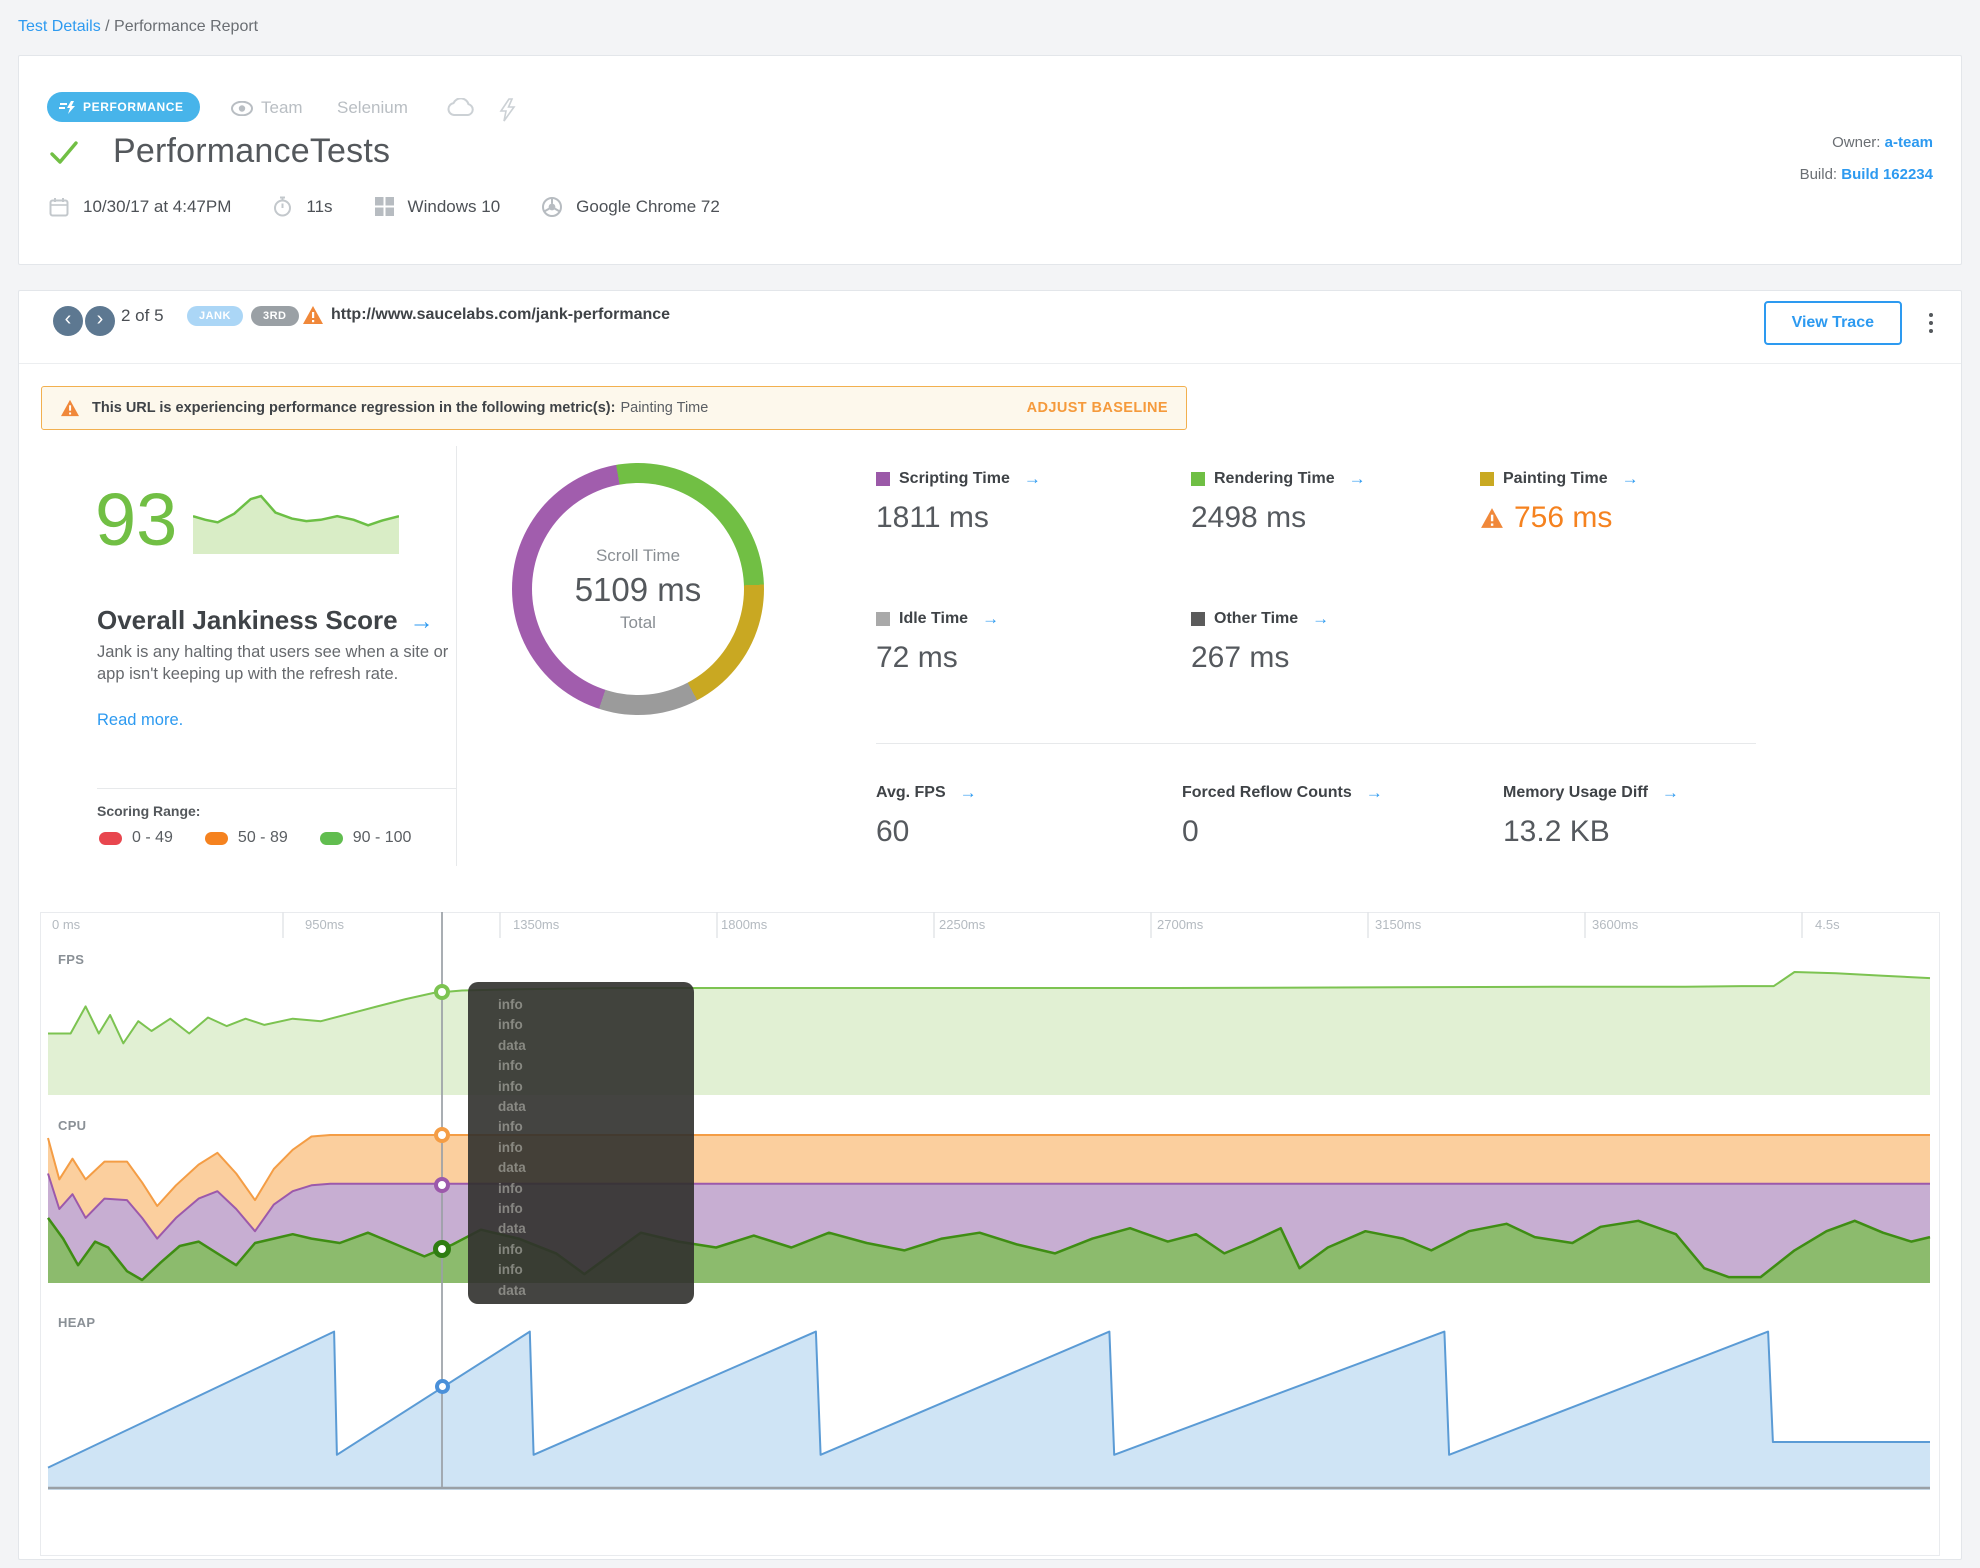  I want to click on prev-url-button: ‹, so click(68, 321).